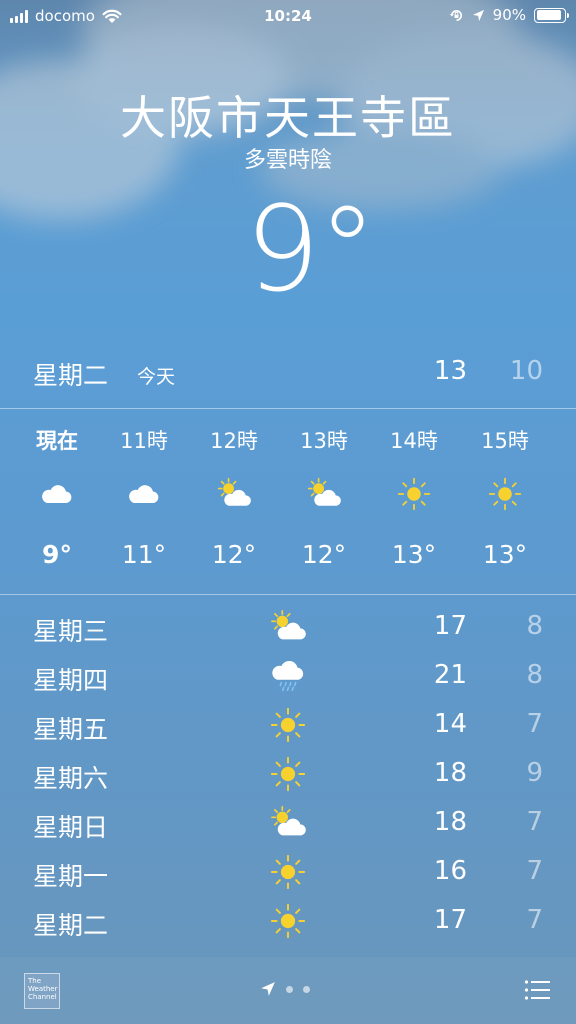  I want to click on hour-time: 13時, so click(324, 441).